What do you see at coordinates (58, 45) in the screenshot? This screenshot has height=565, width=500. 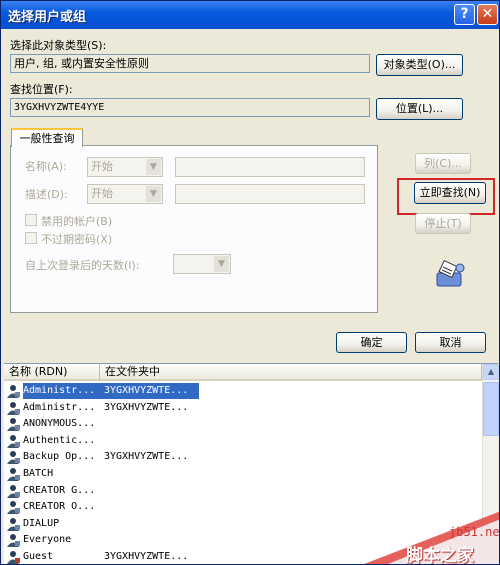 I see `object-type-label: 选择此对象类型(S):` at bounding box center [58, 45].